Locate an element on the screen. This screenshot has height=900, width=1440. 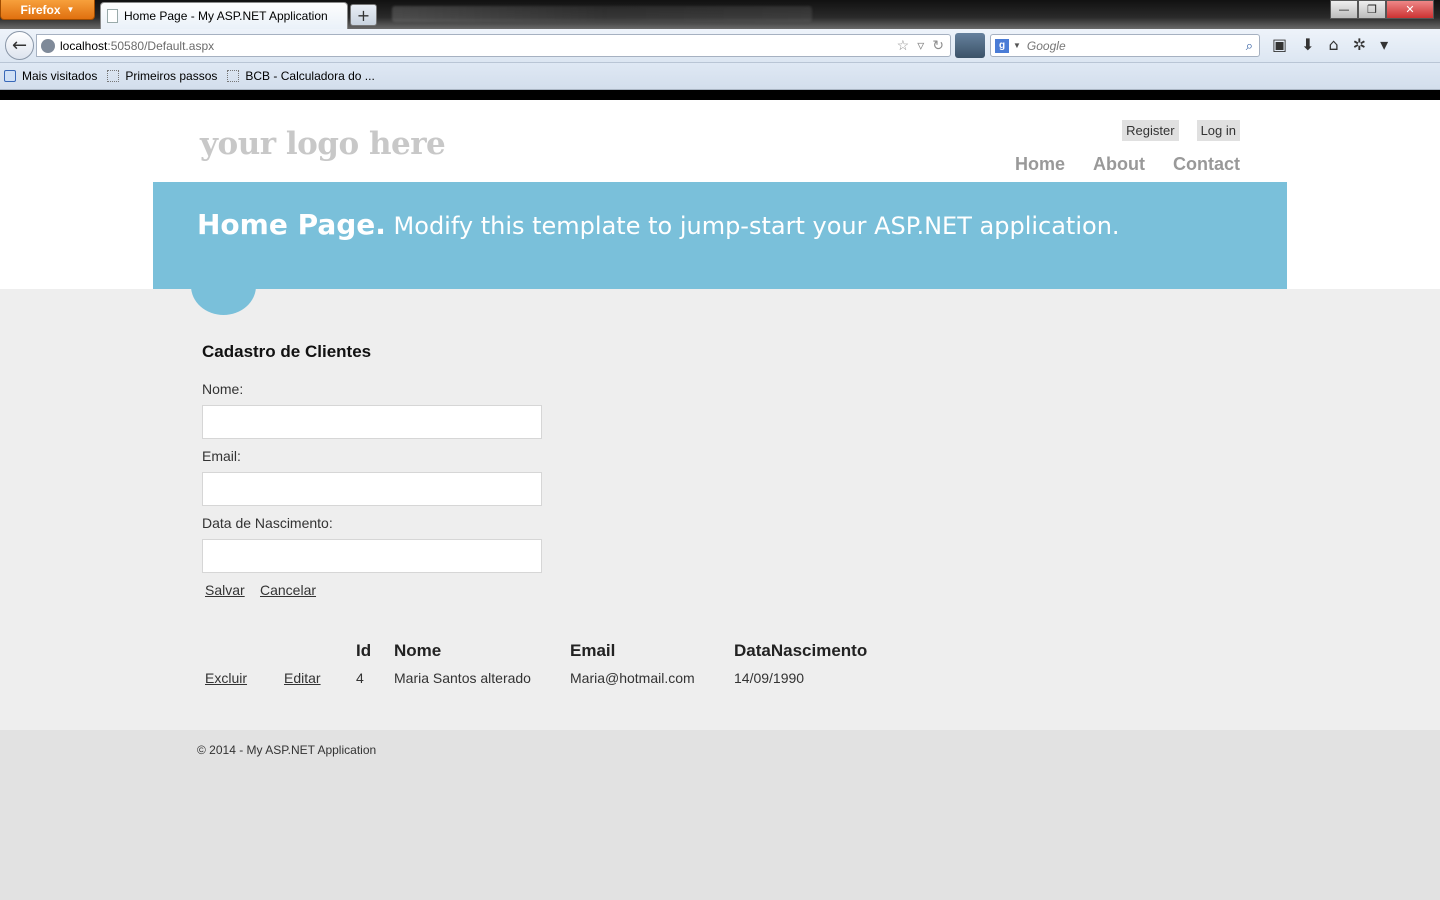
register-link: Register is located at coordinates (1150, 130).